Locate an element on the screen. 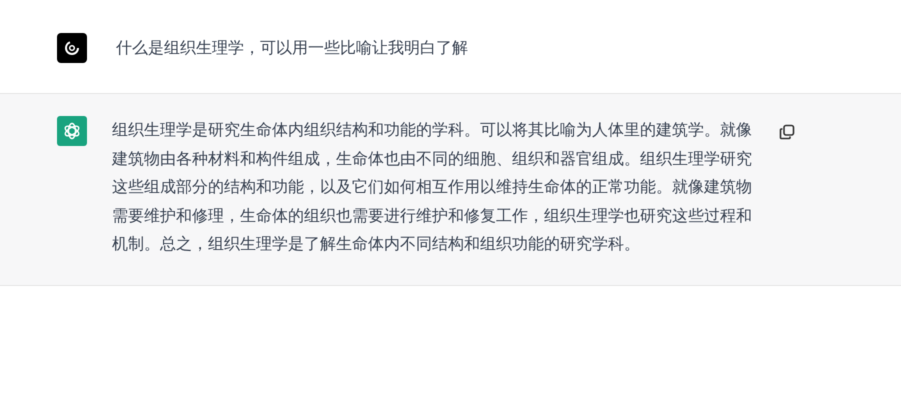 This screenshot has width=901, height=416. knot-logo-icon is located at coordinates (72, 131).